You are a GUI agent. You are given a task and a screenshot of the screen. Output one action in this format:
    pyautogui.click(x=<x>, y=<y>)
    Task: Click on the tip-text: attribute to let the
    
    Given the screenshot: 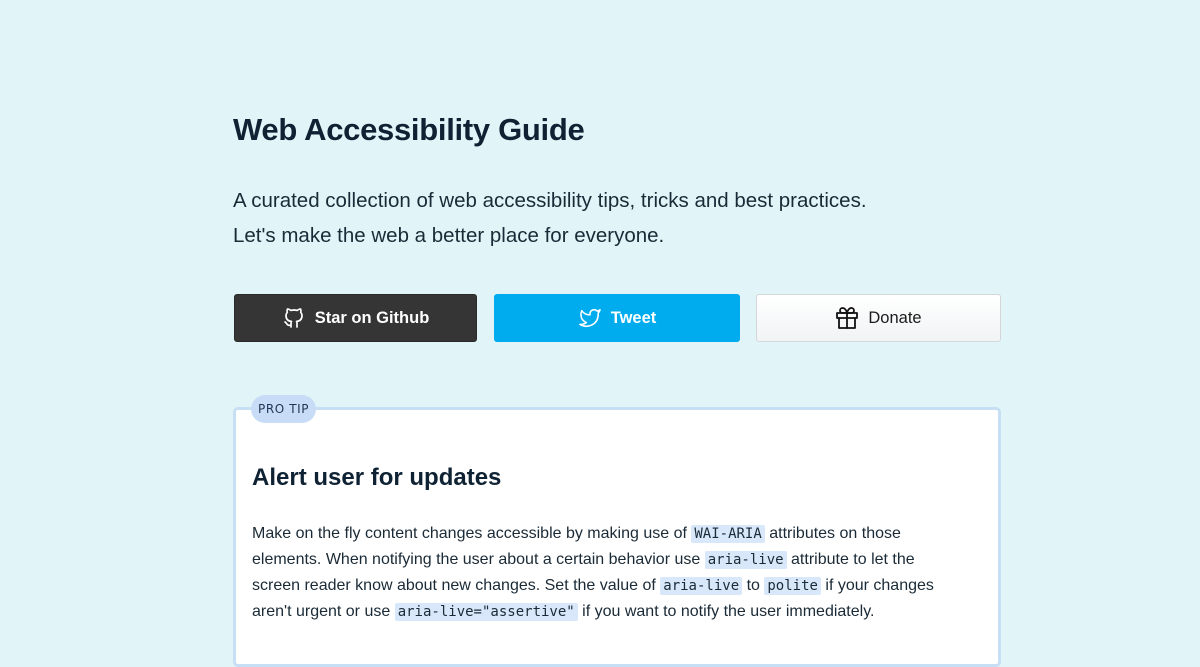 What is the action you would take?
    pyautogui.click(x=850, y=559)
    